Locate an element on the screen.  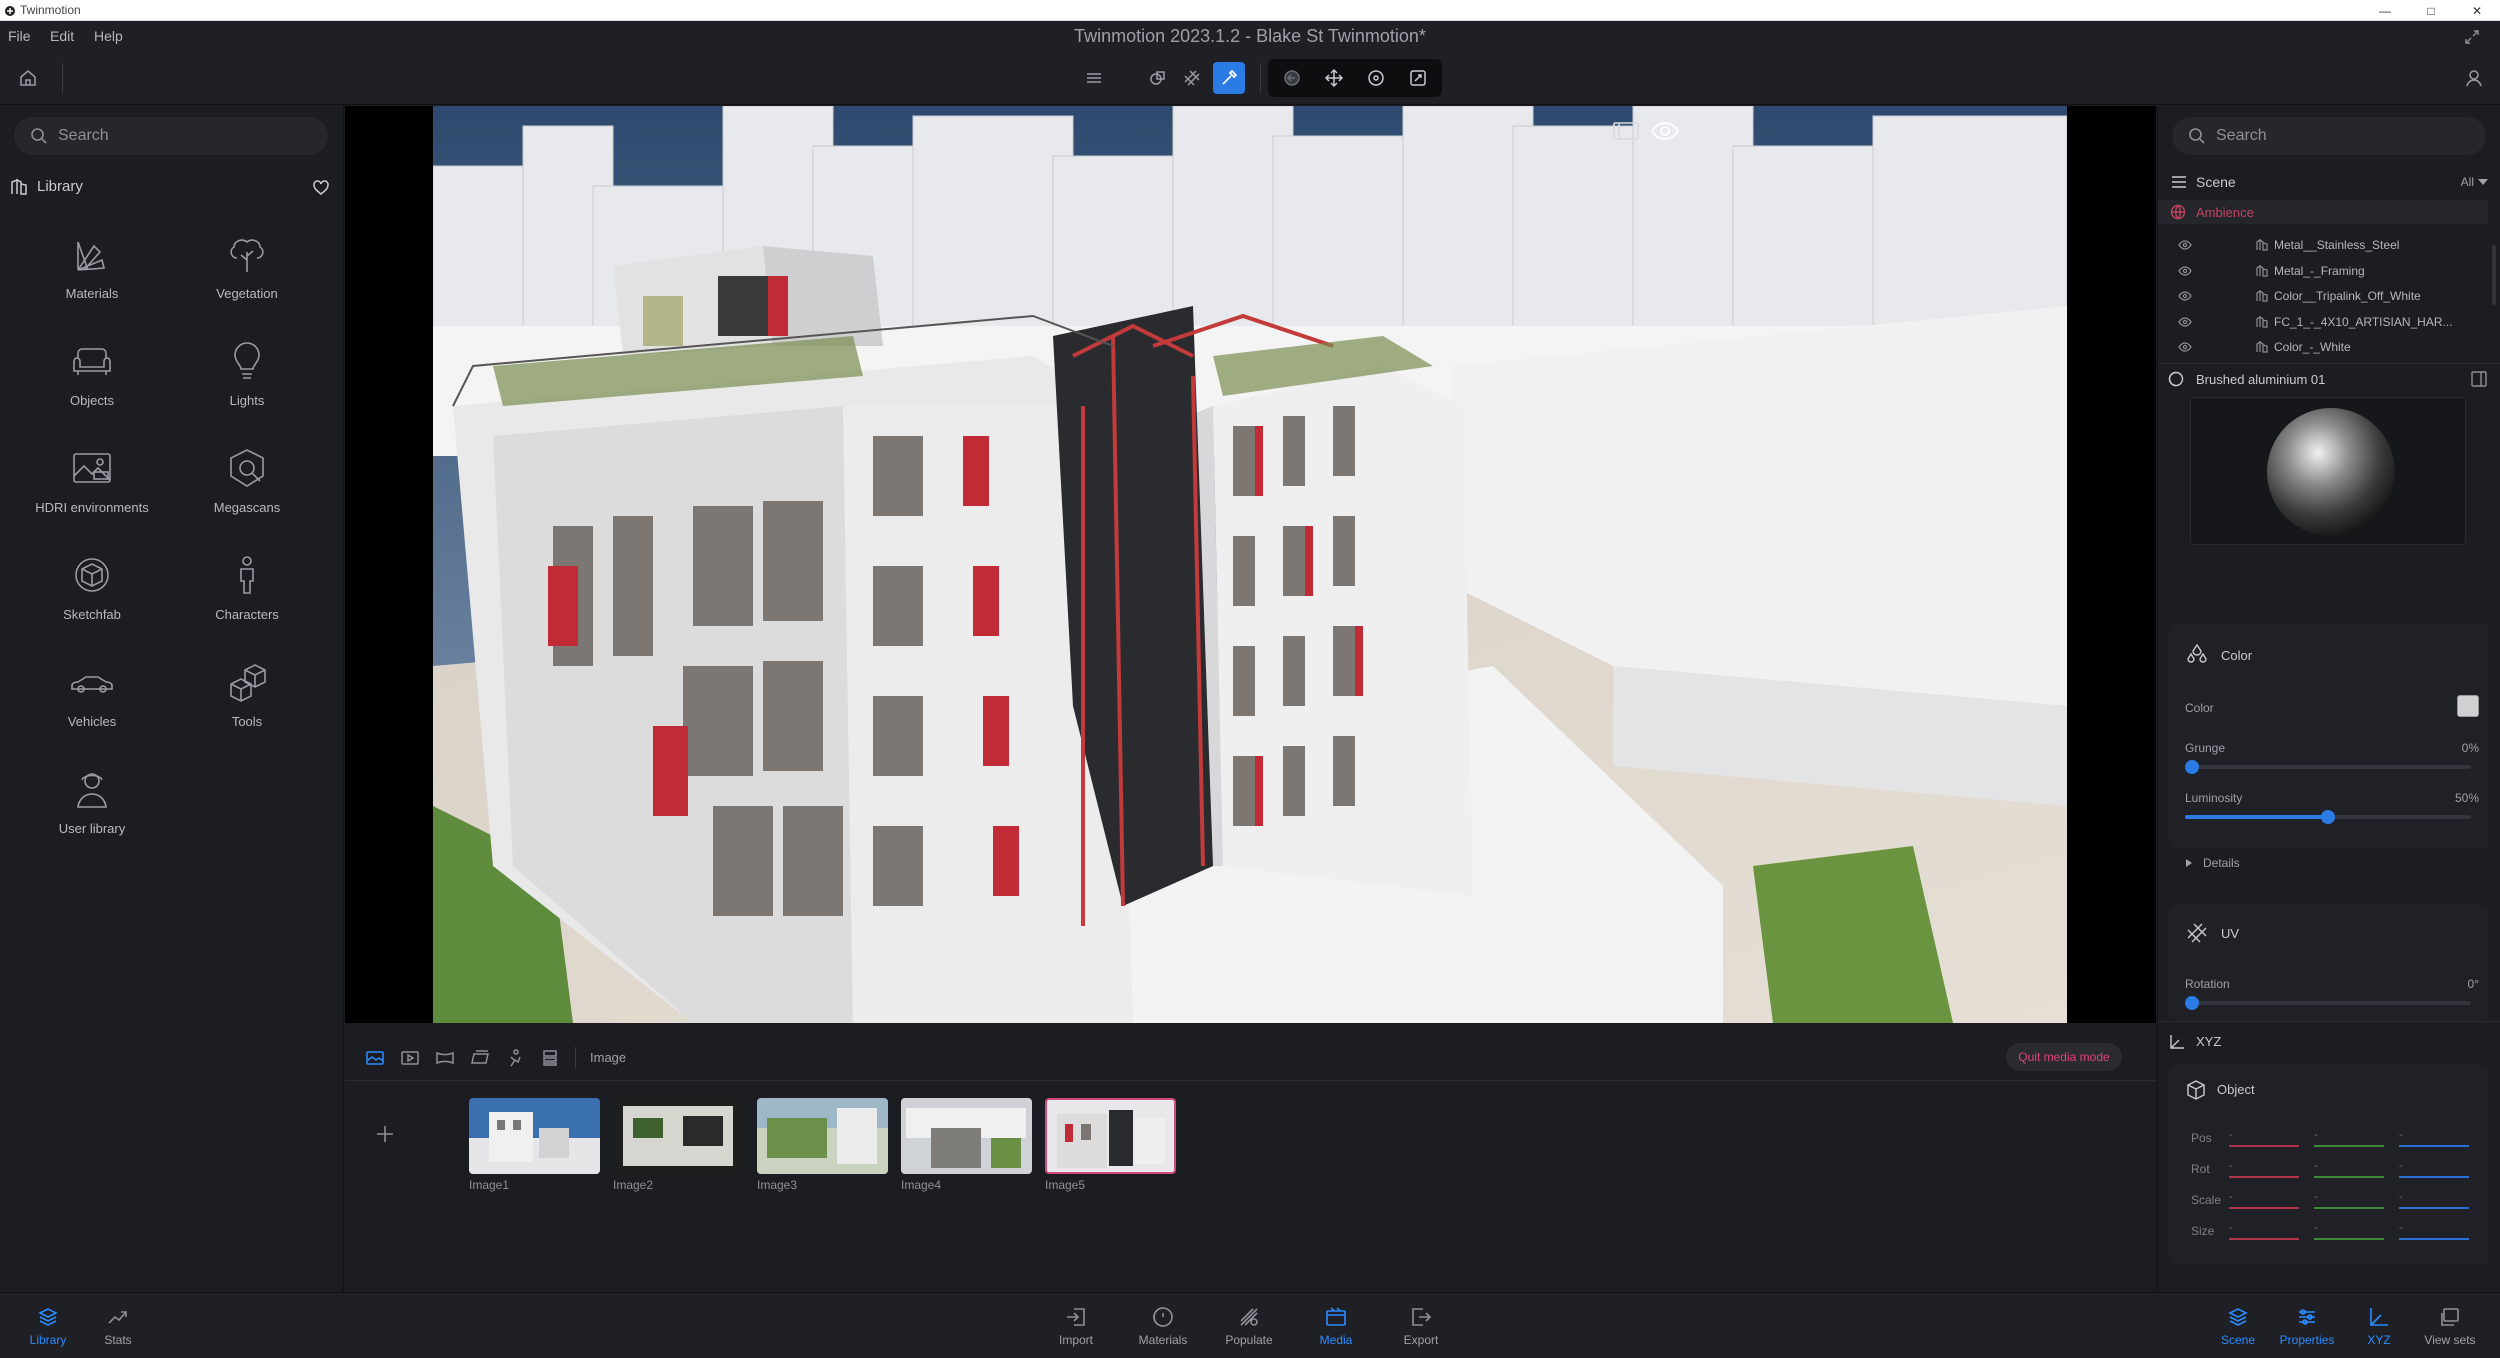
nav-export: Export is located at coordinates (1421, 1329).